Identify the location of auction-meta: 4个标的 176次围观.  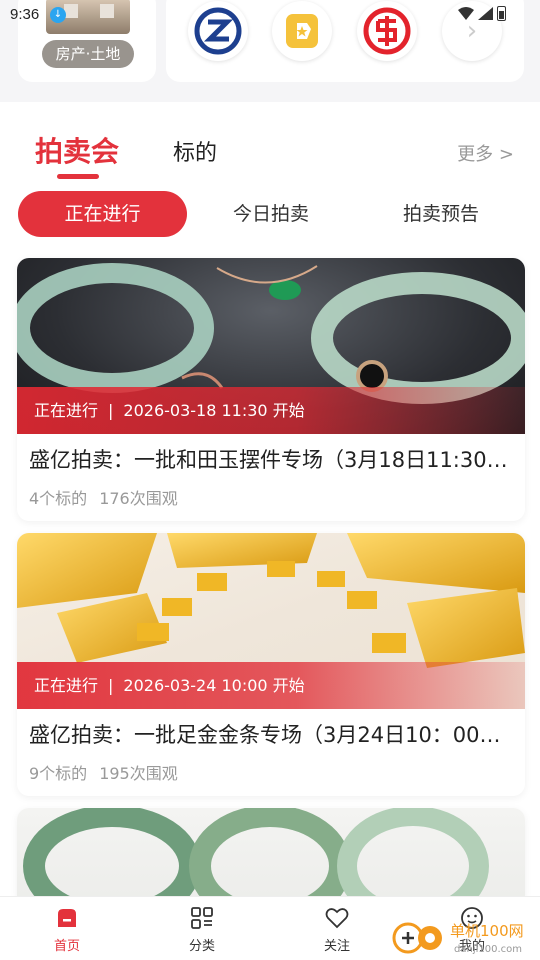
(103, 497).